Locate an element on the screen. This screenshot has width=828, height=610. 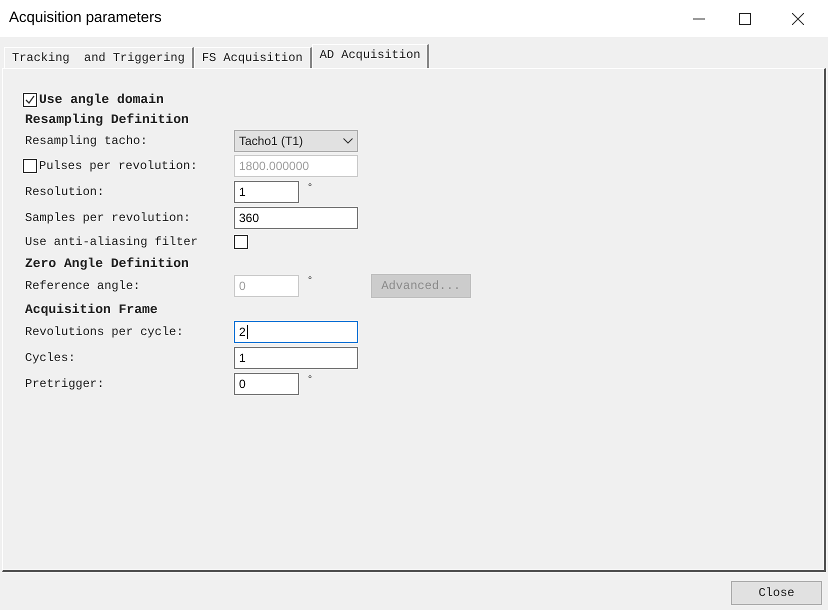
checkbox-label: Pulses per revolution: is located at coordinates (118, 166).